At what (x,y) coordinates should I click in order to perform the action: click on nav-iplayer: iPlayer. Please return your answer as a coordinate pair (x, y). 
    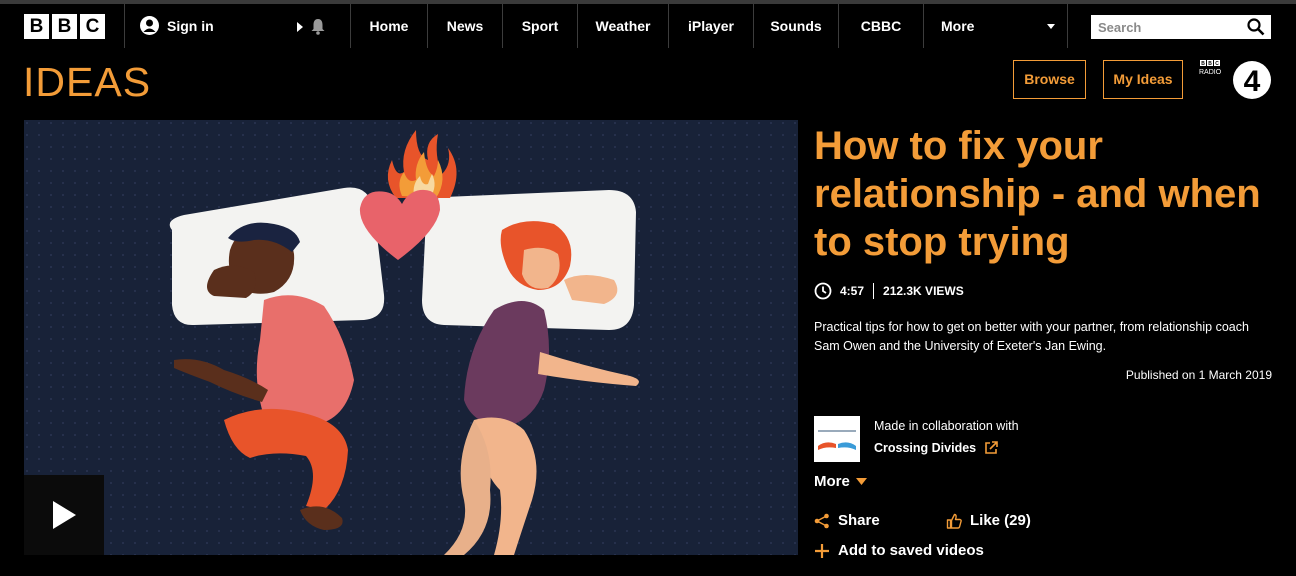
    Looking at the image, I should click on (711, 26).